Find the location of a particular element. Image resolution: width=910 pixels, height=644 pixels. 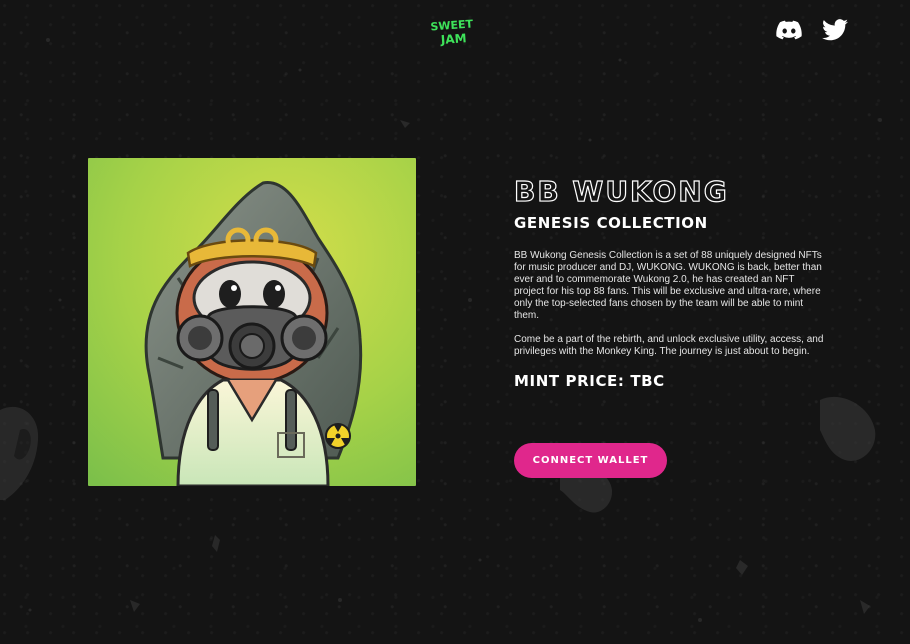

discord-icon is located at coordinates (789, 30).